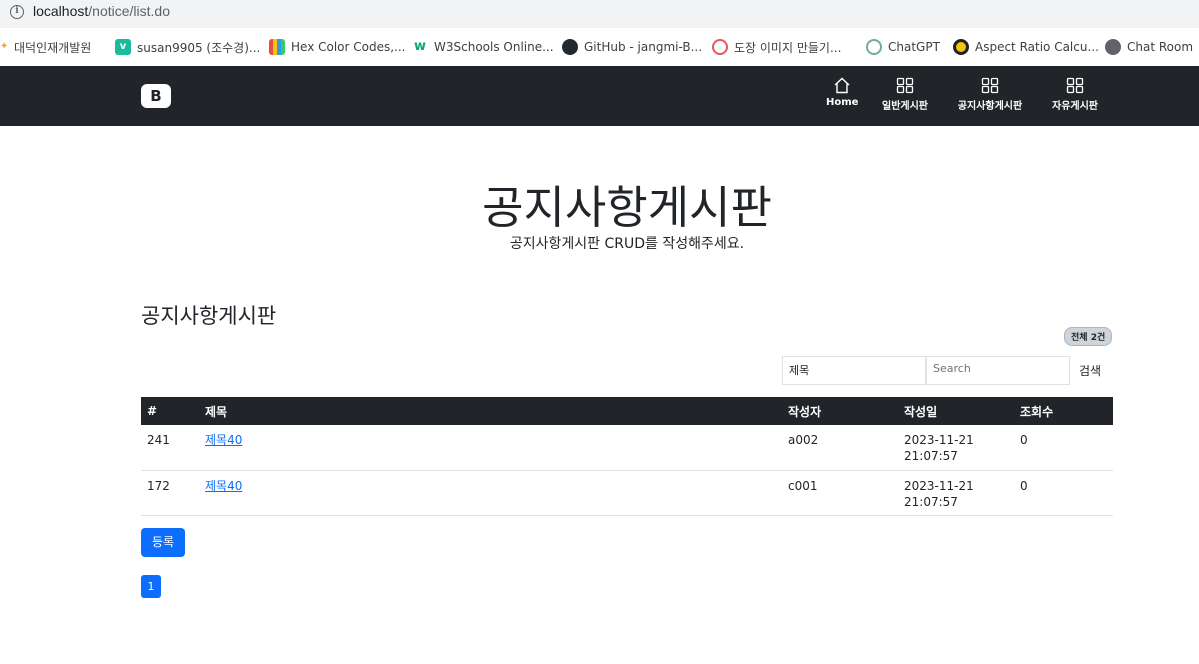 This screenshot has width=1199, height=664. What do you see at coordinates (990, 106) in the screenshot?
I see `nav-notice-board-label: 공지사항게시판` at bounding box center [990, 106].